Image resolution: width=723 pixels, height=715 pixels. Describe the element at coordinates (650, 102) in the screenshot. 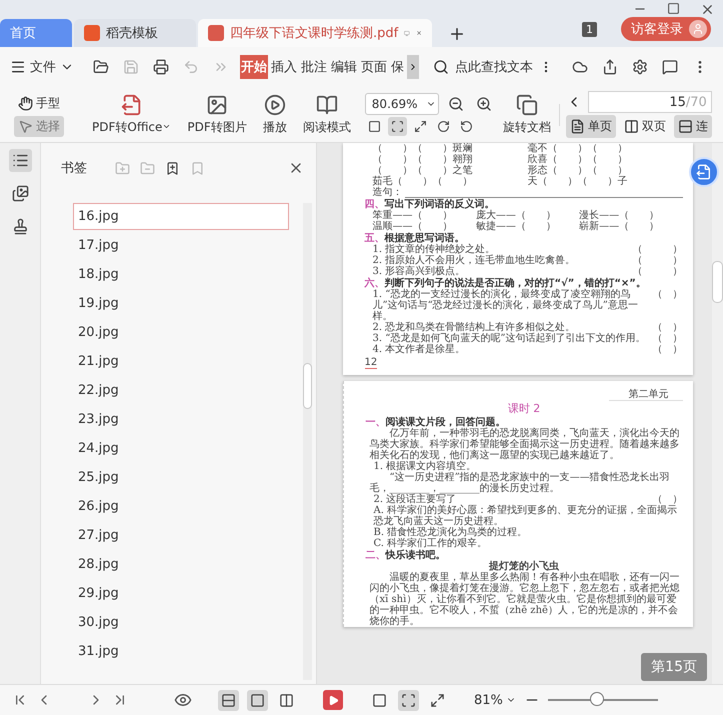

I see `page-number-field: 15/70` at that location.